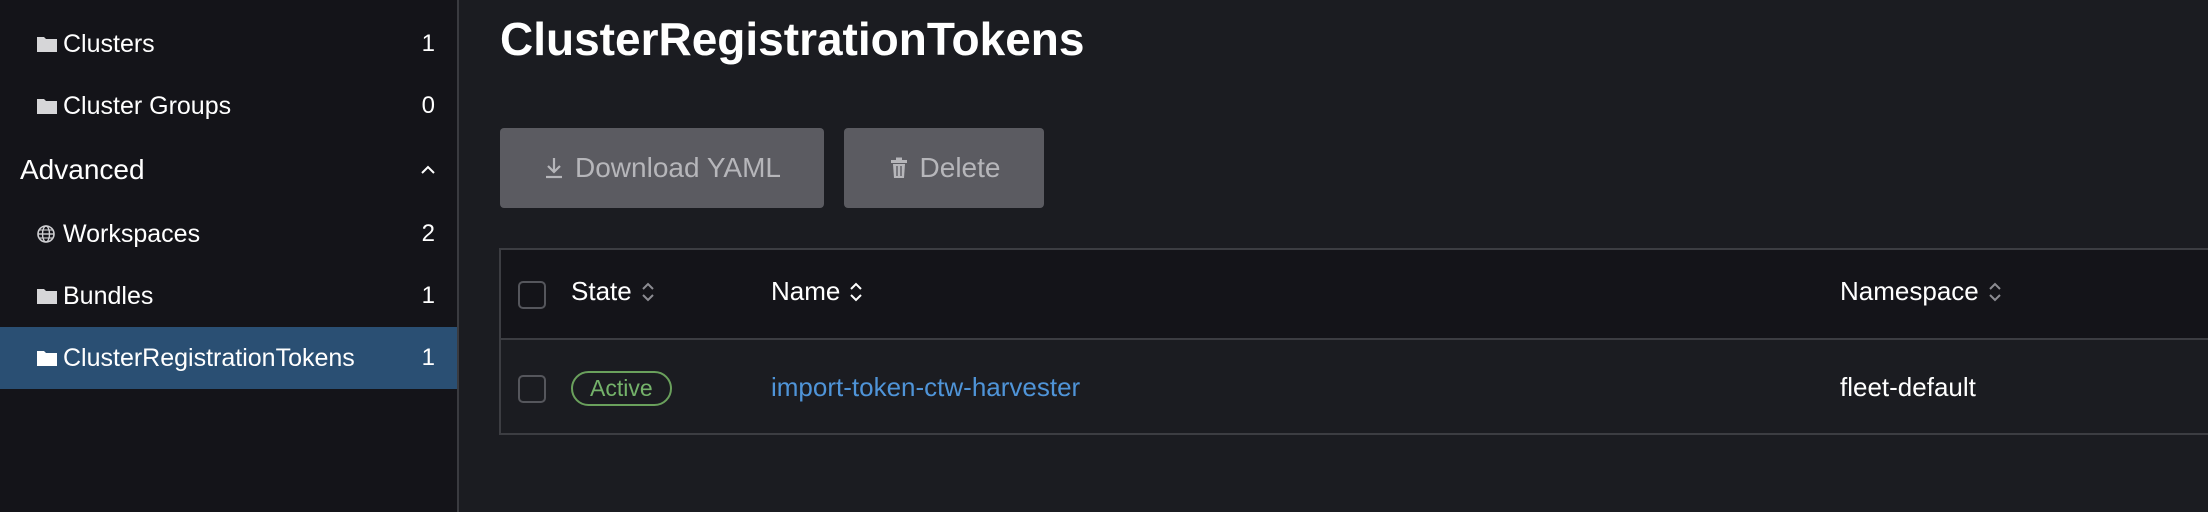 This screenshot has height=512, width=2208. Describe the element at coordinates (960, 167) in the screenshot. I see `delete-label: Delete` at that location.